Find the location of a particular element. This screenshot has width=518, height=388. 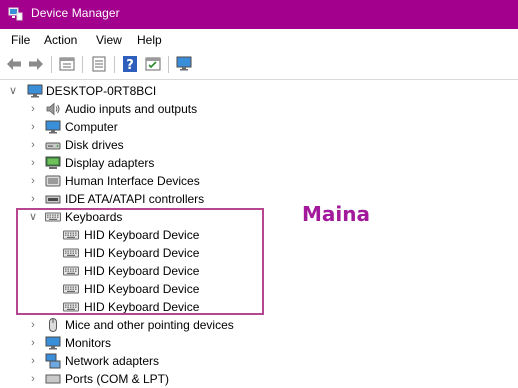

category-label: Monitors is located at coordinates (88, 343).